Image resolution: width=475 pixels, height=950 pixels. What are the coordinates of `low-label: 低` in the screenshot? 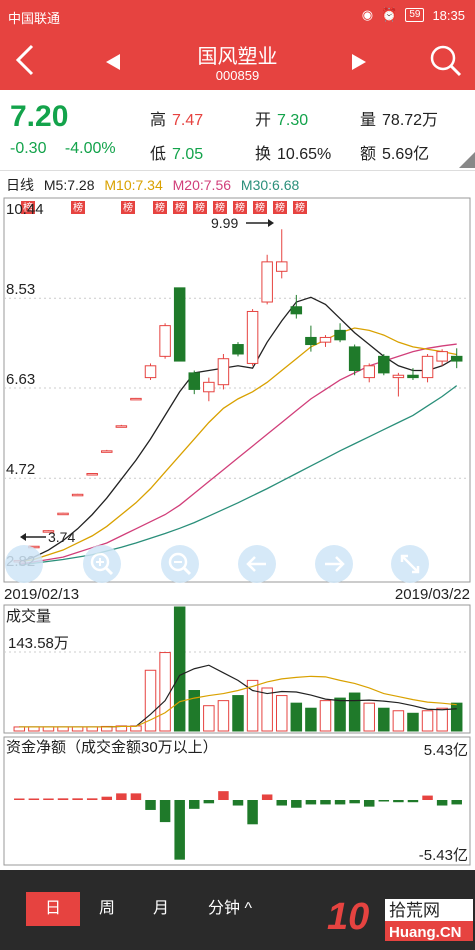 It's located at (158, 154).